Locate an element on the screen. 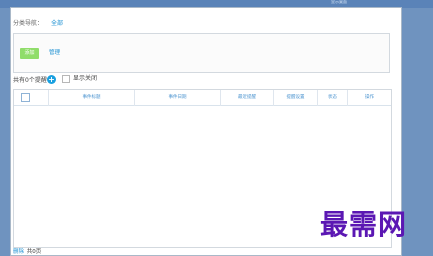  reminder-count: 共有0个提醒 is located at coordinates (30, 80).